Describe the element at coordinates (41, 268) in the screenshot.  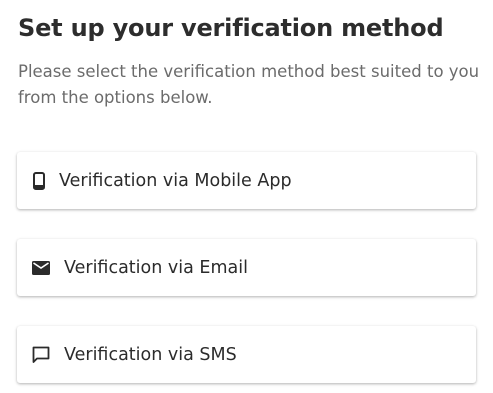
I see `mail-icon` at that location.